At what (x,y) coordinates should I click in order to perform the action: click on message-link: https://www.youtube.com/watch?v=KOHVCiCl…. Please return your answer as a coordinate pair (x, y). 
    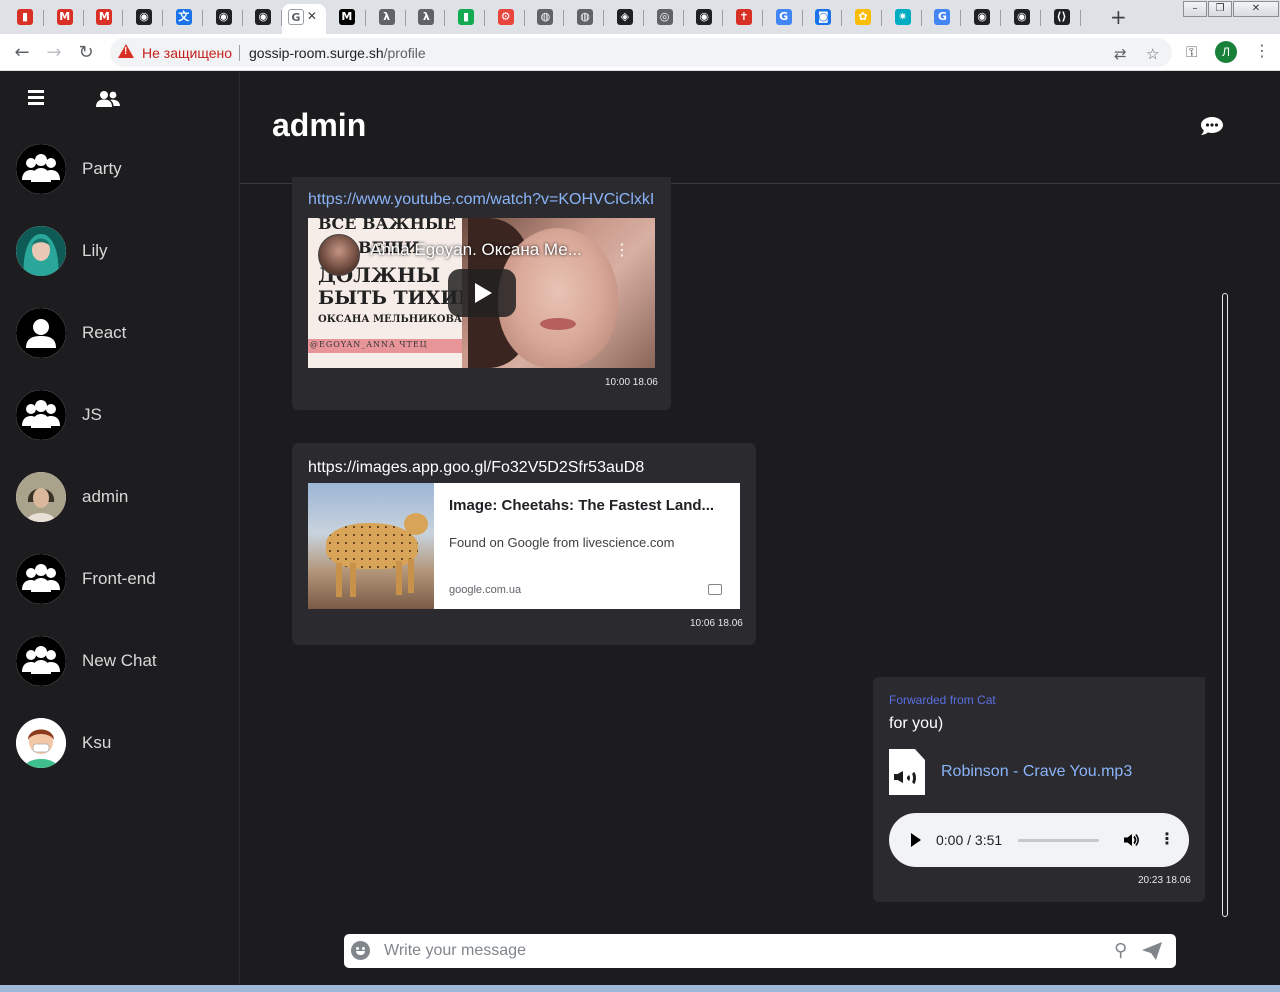
    Looking at the image, I should click on (481, 200).